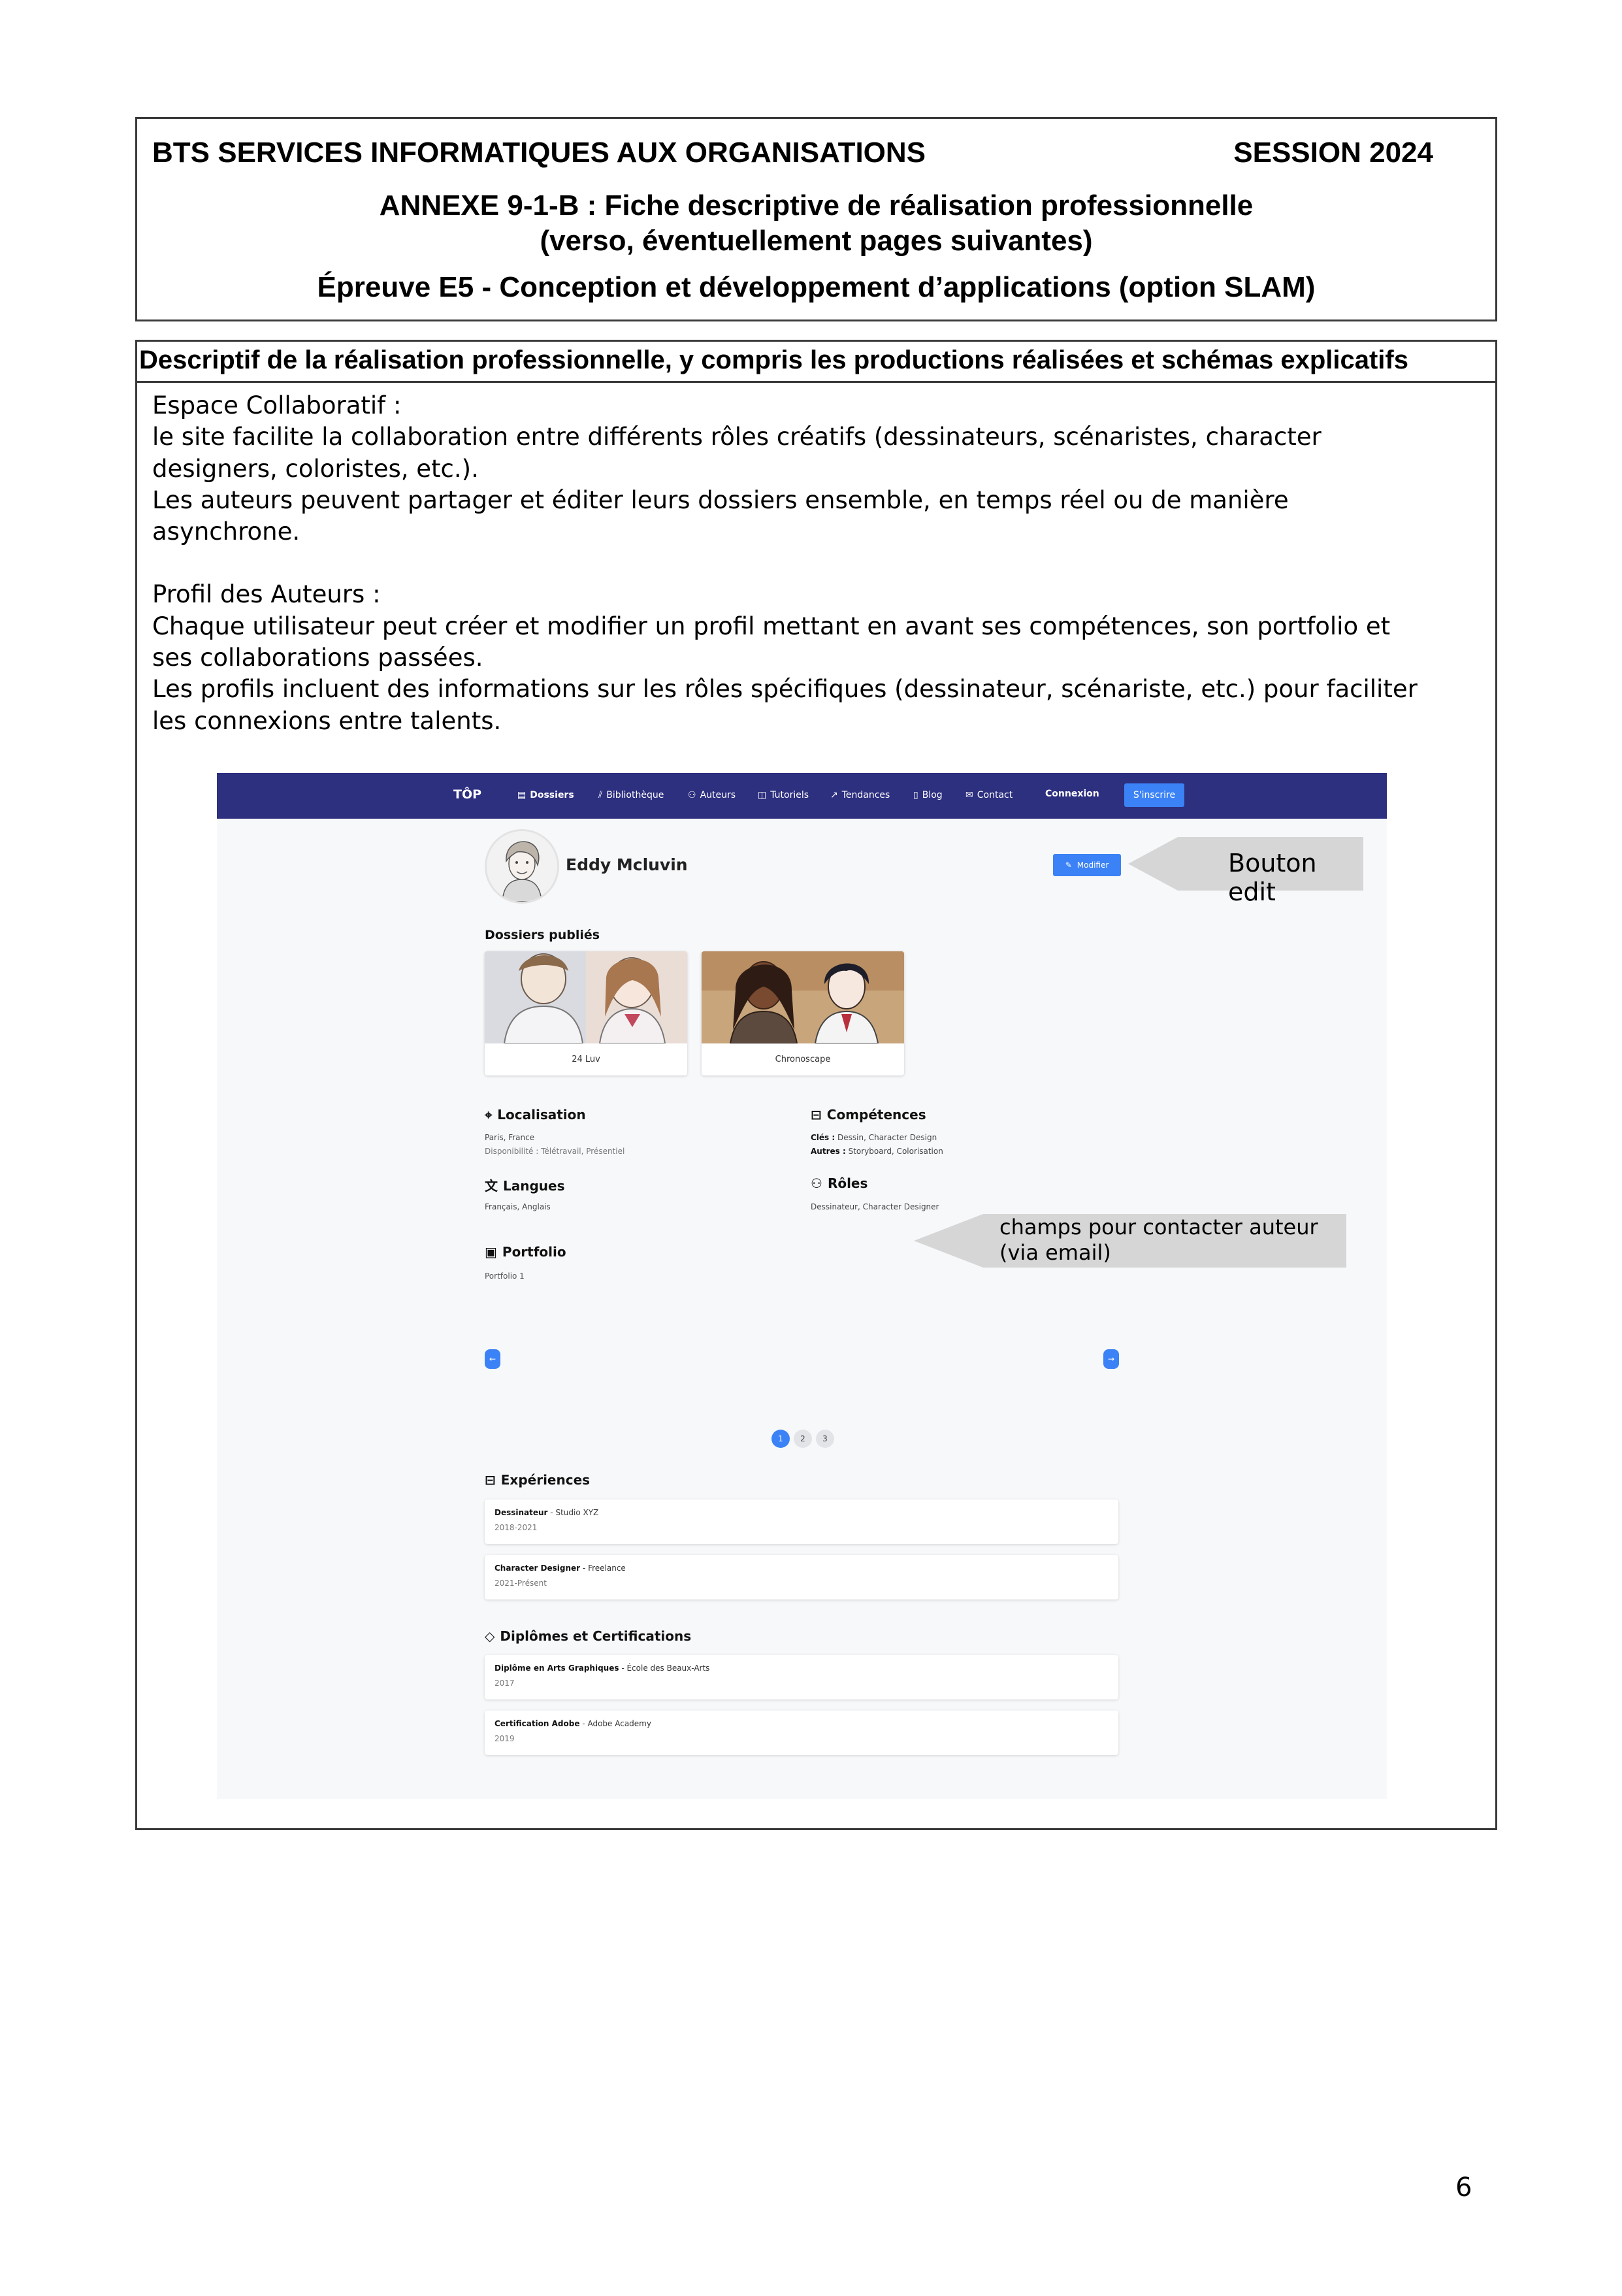  What do you see at coordinates (545, 1480) in the screenshot?
I see `experiences-label: Expériences` at bounding box center [545, 1480].